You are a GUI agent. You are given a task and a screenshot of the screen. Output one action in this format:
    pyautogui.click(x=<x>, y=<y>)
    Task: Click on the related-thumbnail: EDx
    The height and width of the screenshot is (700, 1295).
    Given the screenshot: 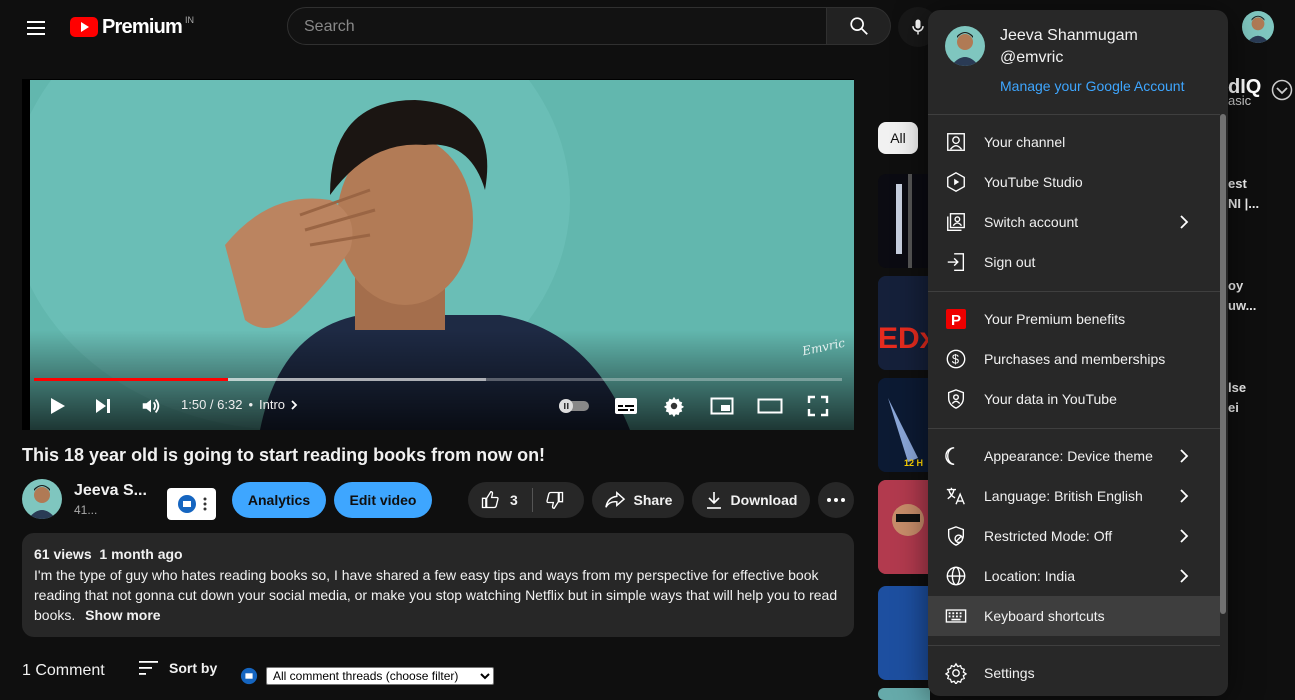 What is the action you would take?
    pyautogui.click(x=904, y=323)
    